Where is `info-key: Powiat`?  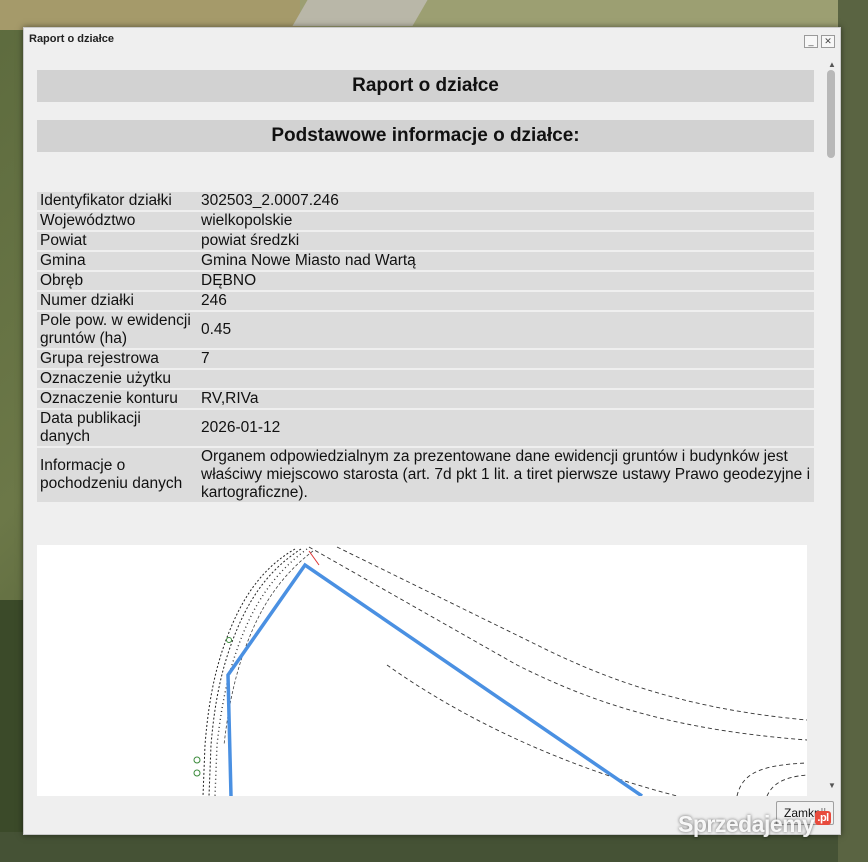
info-key: Powiat is located at coordinates (117, 241).